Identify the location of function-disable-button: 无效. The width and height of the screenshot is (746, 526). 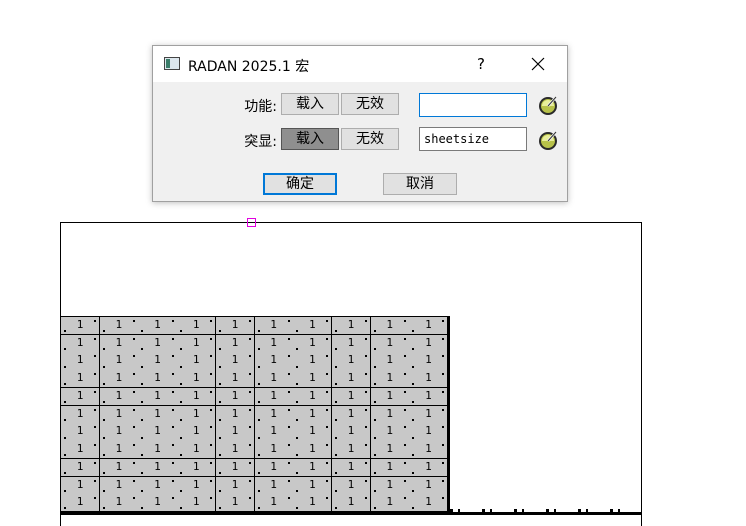
(370, 104).